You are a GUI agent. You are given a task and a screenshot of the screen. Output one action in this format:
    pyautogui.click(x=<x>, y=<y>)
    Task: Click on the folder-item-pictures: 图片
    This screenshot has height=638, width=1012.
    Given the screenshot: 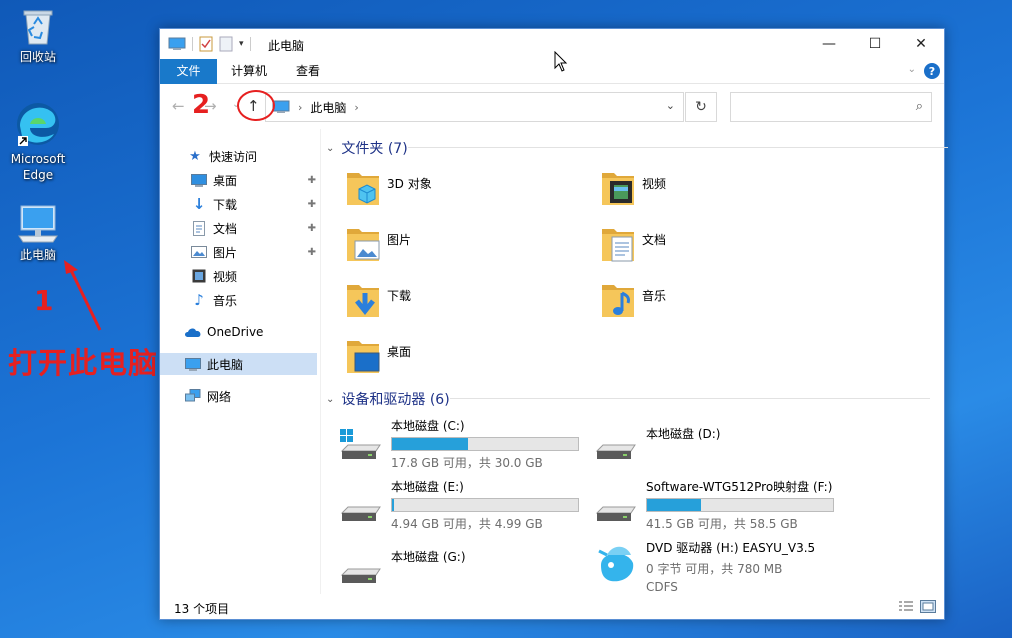 What is the action you would take?
    pyautogui.click(x=378, y=243)
    